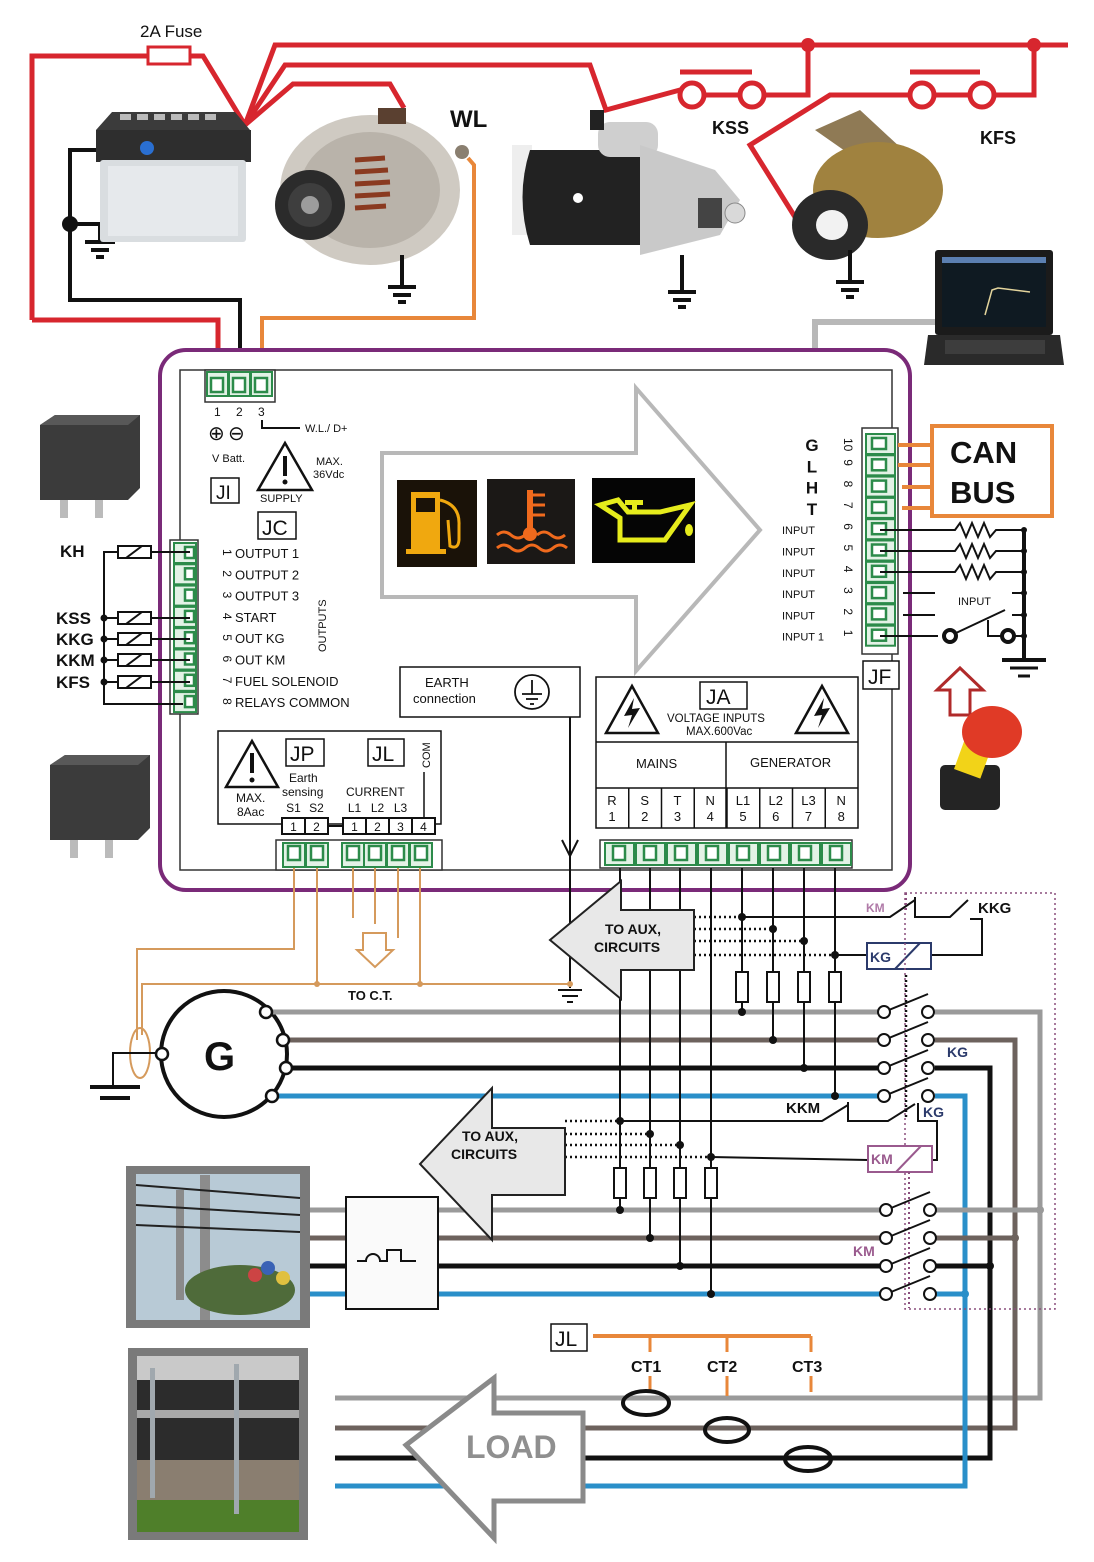  I want to click on output-pin-number: 4, so click(227, 616).